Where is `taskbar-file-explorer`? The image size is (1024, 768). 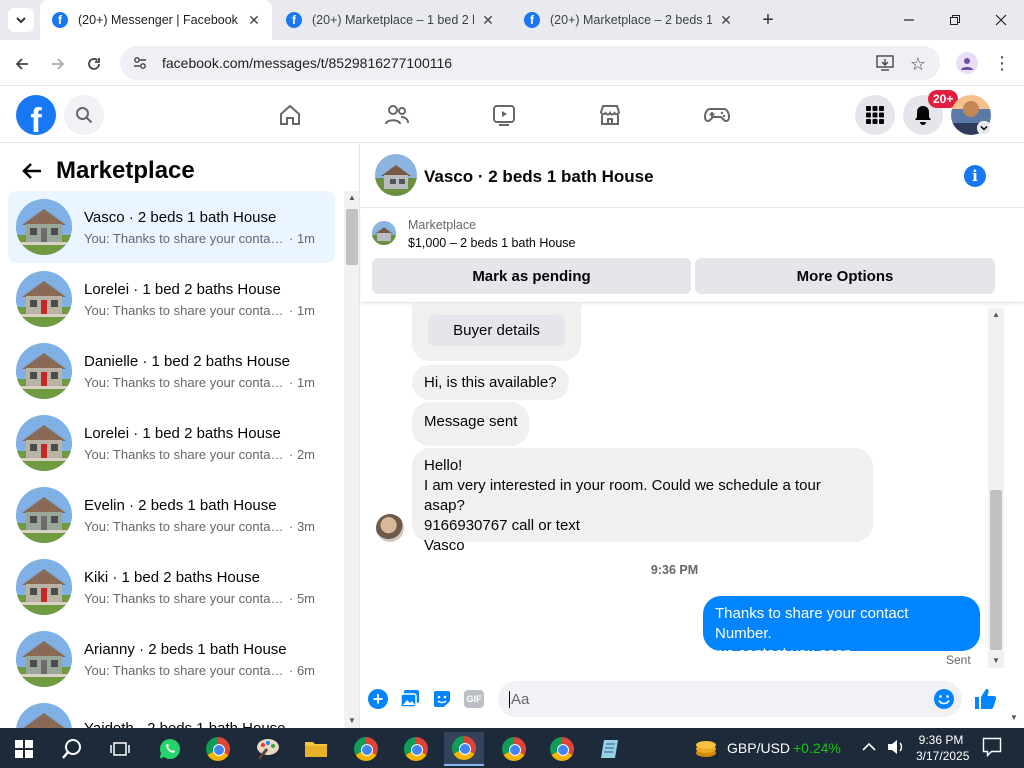
taskbar-file-explorer is located at coordinates (316, 749).